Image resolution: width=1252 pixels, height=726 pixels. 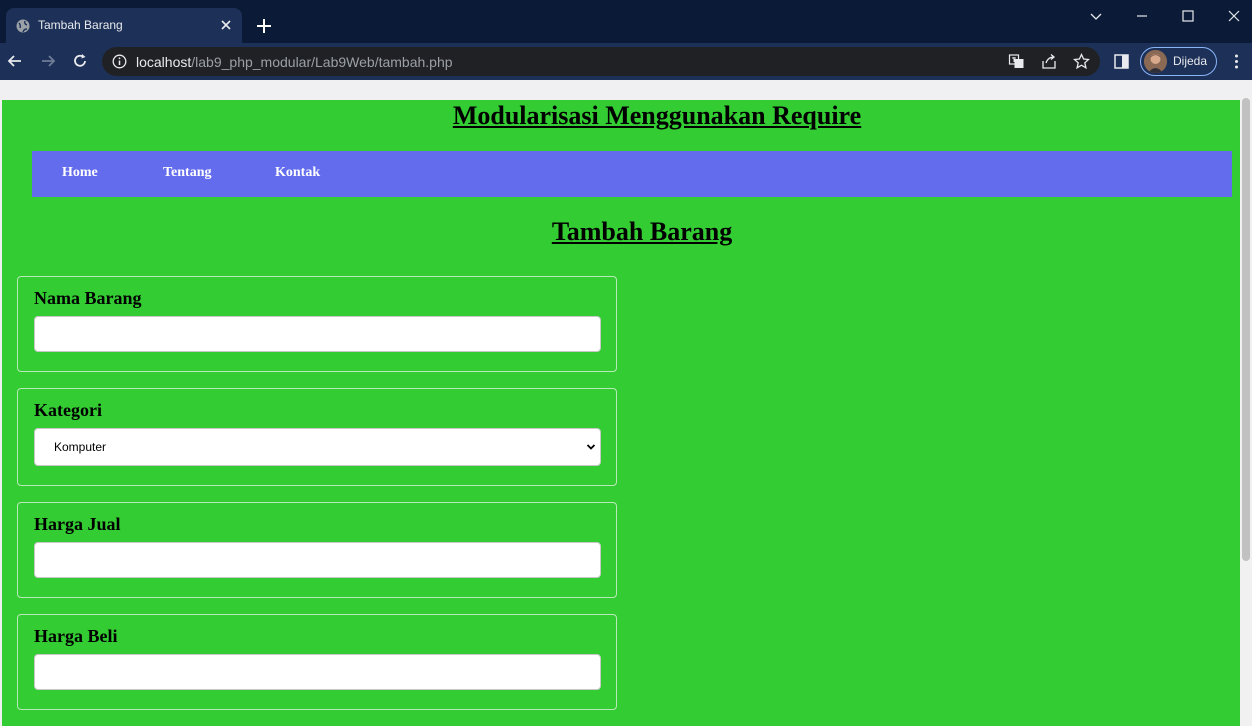 I want to click on side-panel-icon, so click(x=1121, y=61).